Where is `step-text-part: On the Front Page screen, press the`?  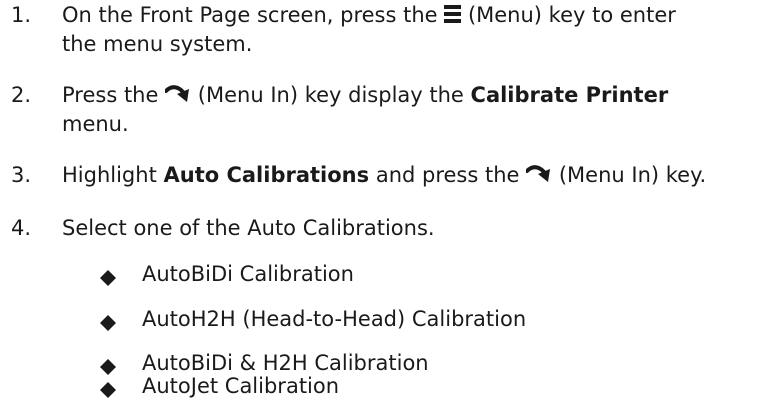
step-text-part: On the Front Page screen, press the is located at coordinates (250, 15).